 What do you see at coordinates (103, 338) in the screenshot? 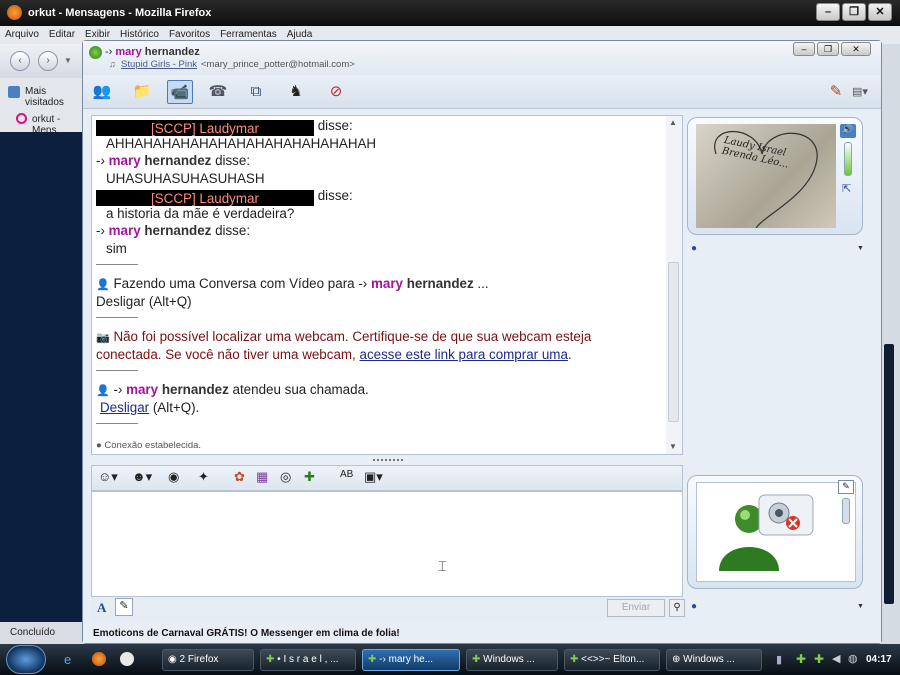
I see `webcam-error-icon: 📷` at bounding box center [103, 338].